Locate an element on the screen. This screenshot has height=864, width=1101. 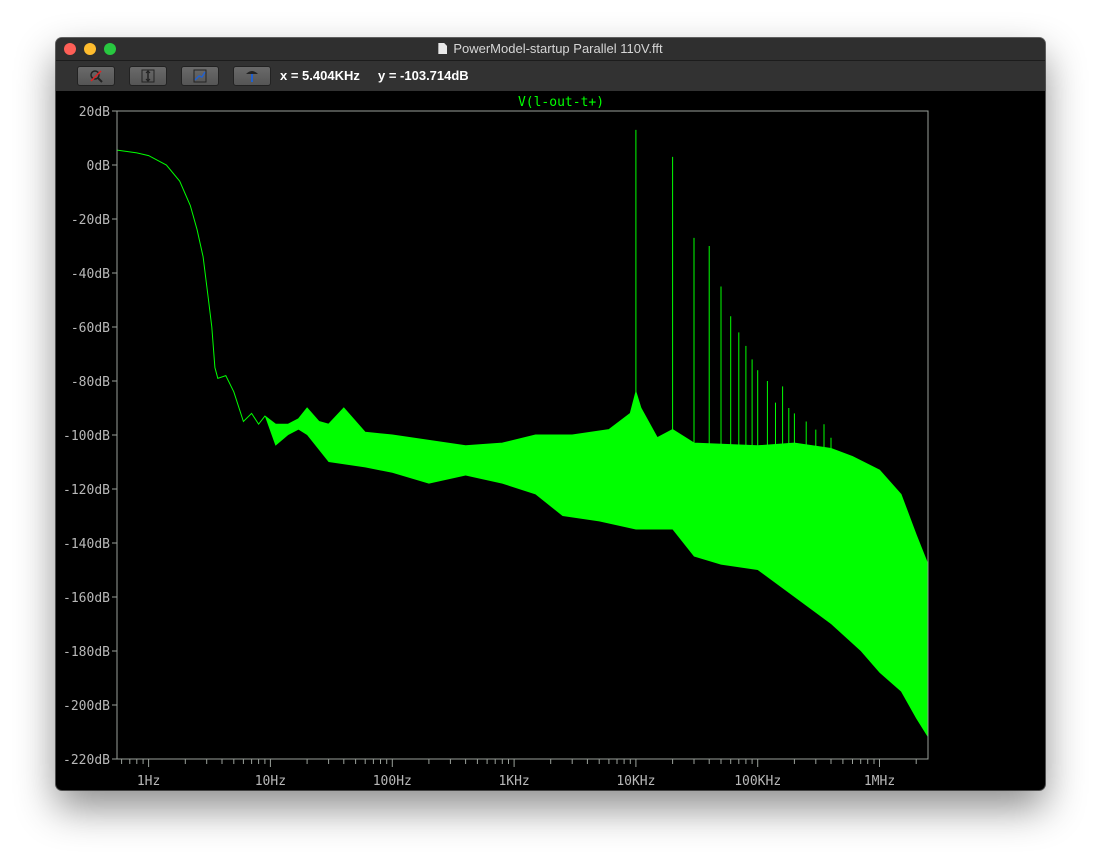
probe-icon is located at coordinates (252, 76).